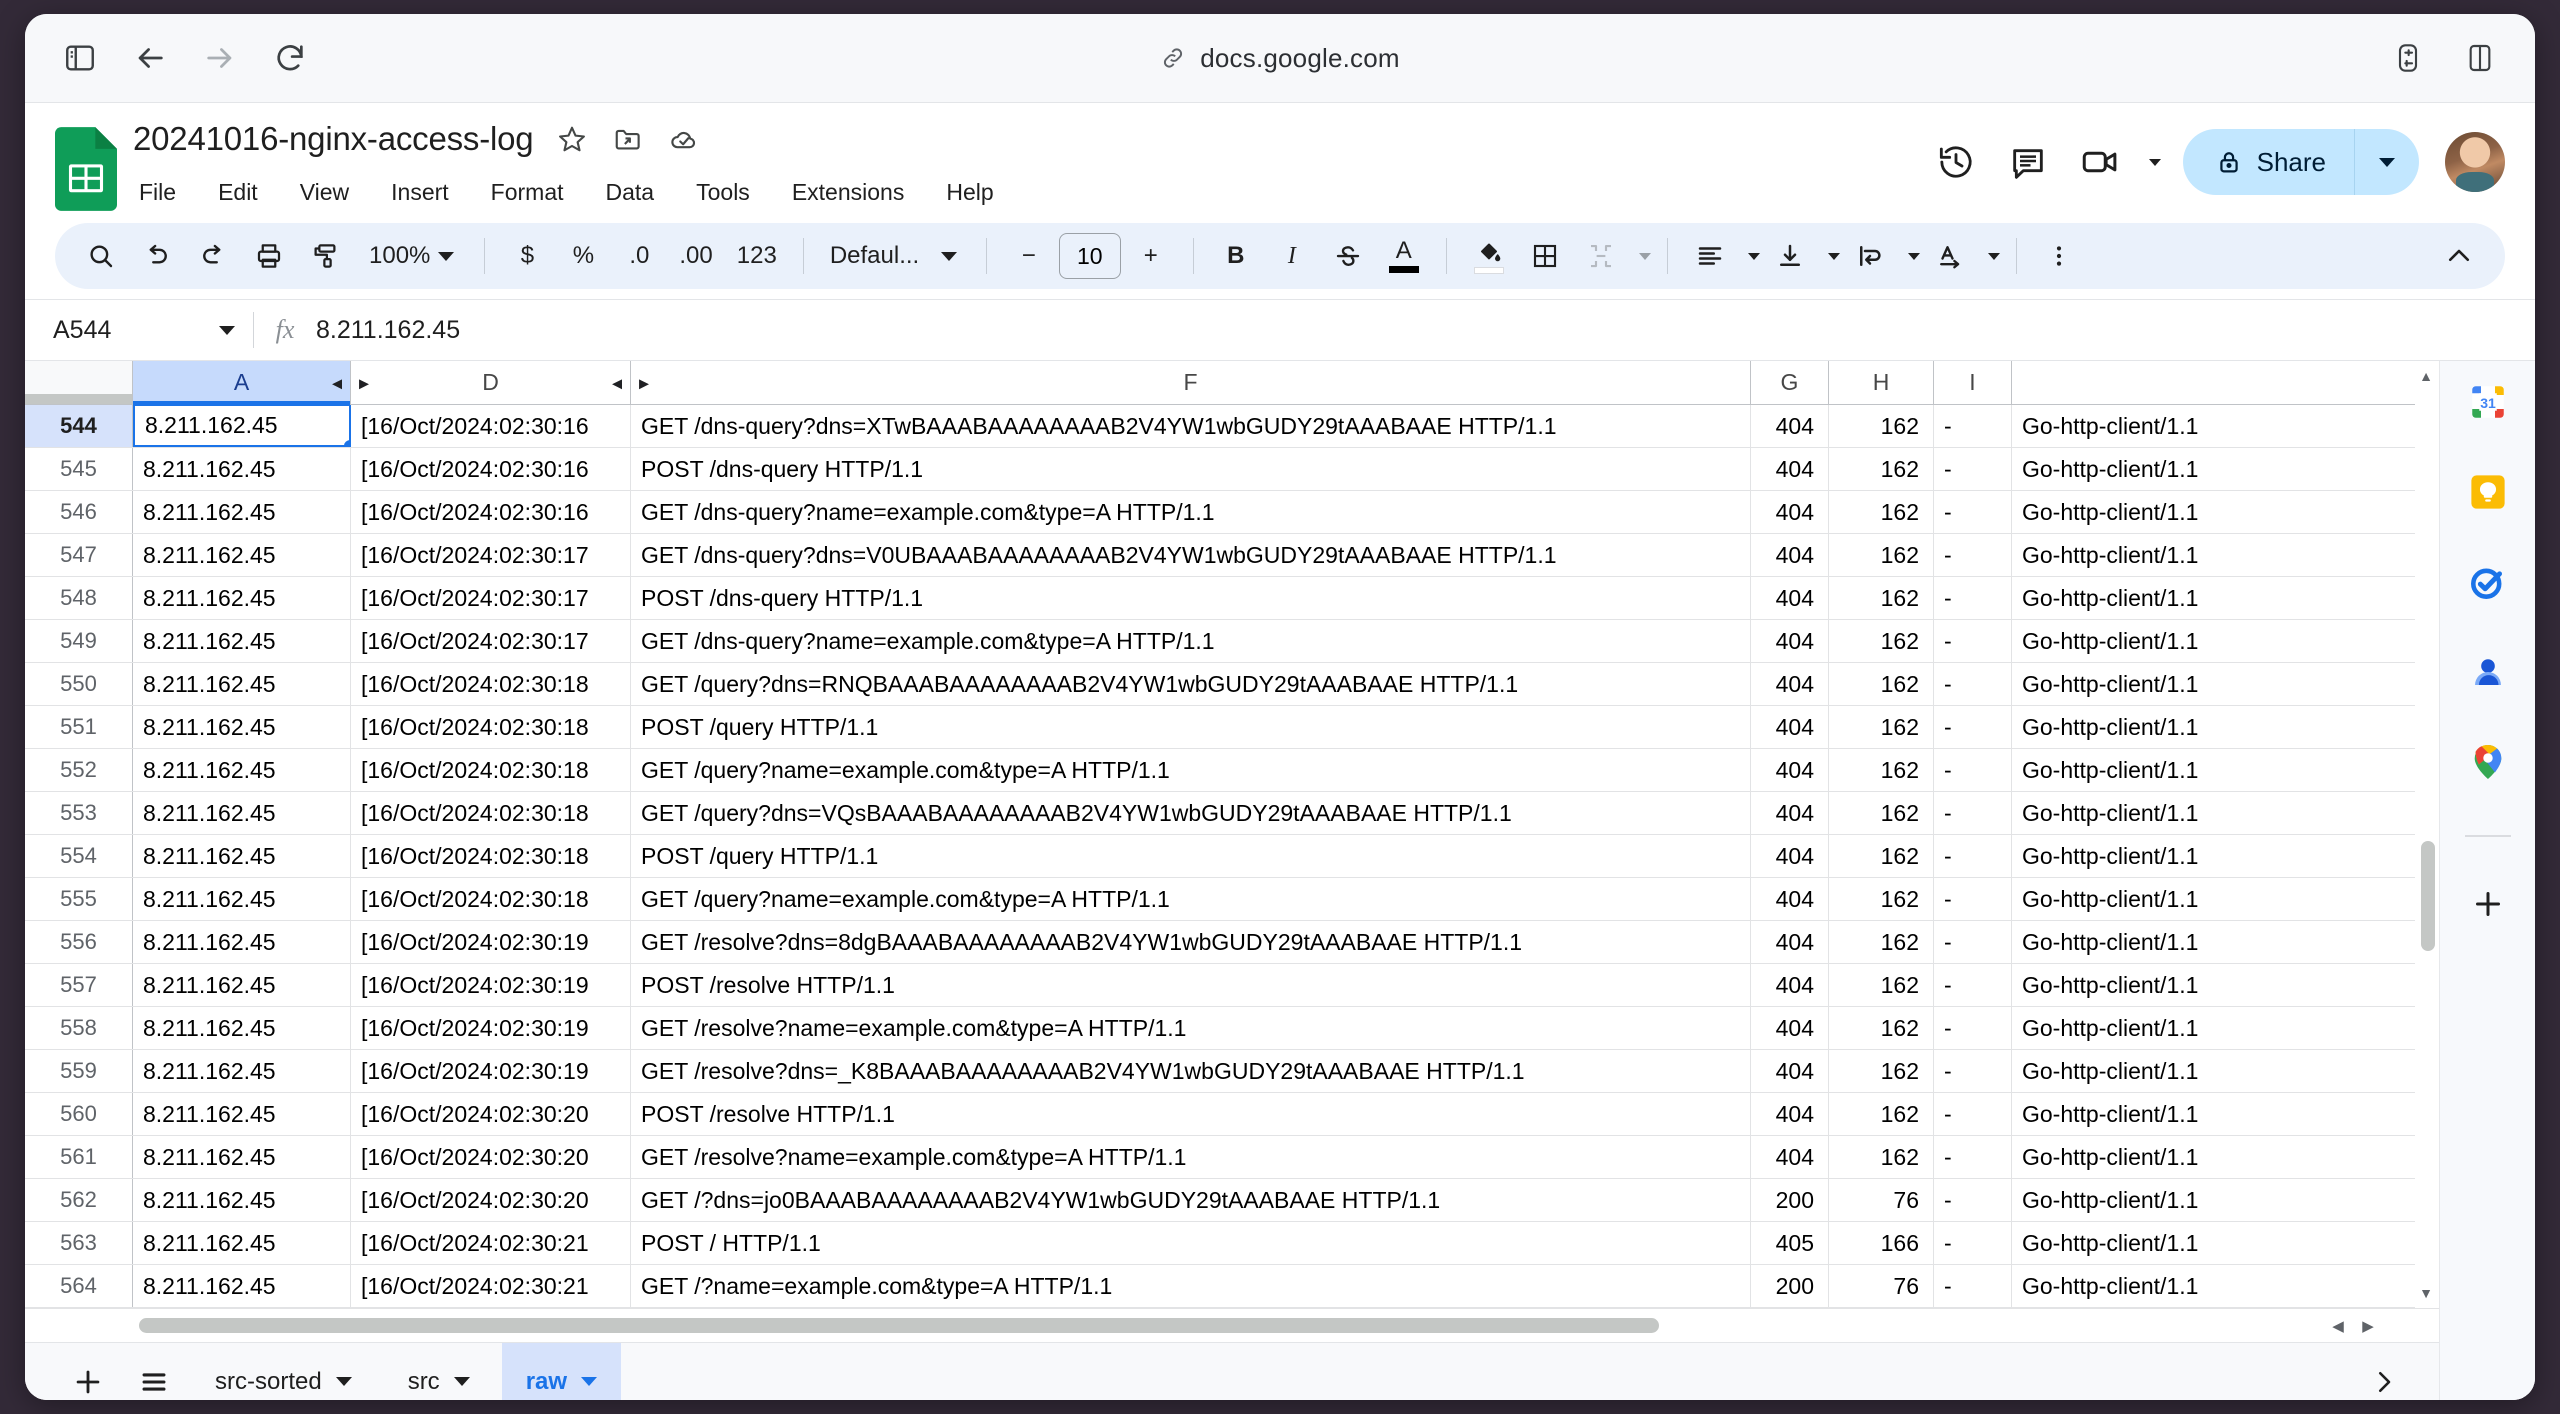 The width and height of the screenshot is (2560, 1414). Describe the element at coordinates (269, 256) in the screenshot. I see `print-icon` at that location.